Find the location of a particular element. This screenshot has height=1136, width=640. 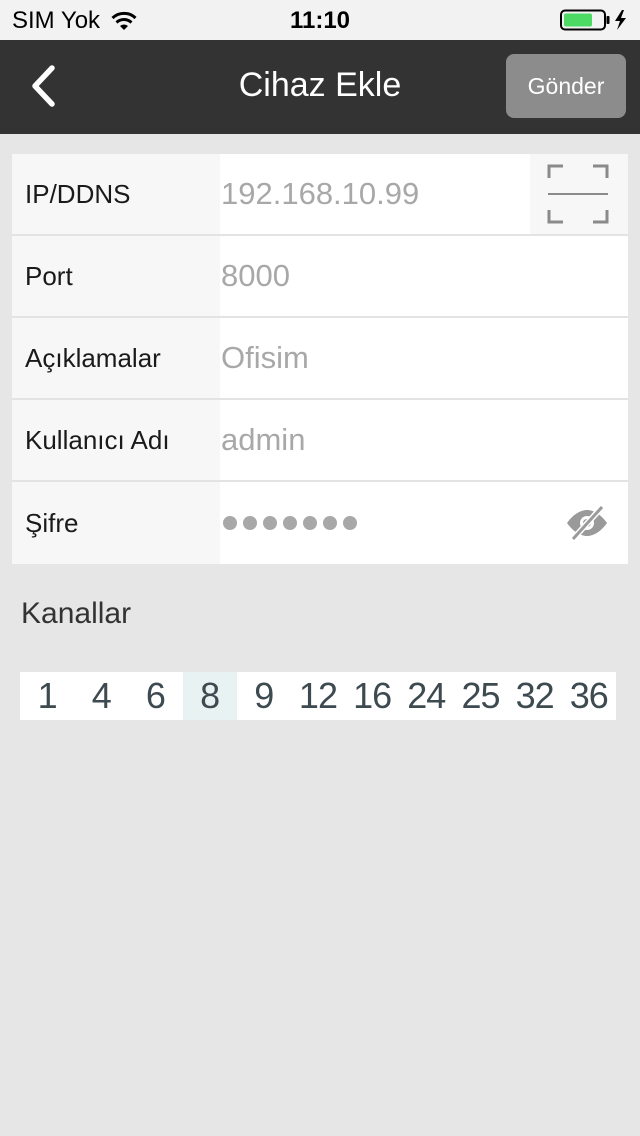

status-bar: SIM Yok 11:10 is located at coordinates (320, 20).